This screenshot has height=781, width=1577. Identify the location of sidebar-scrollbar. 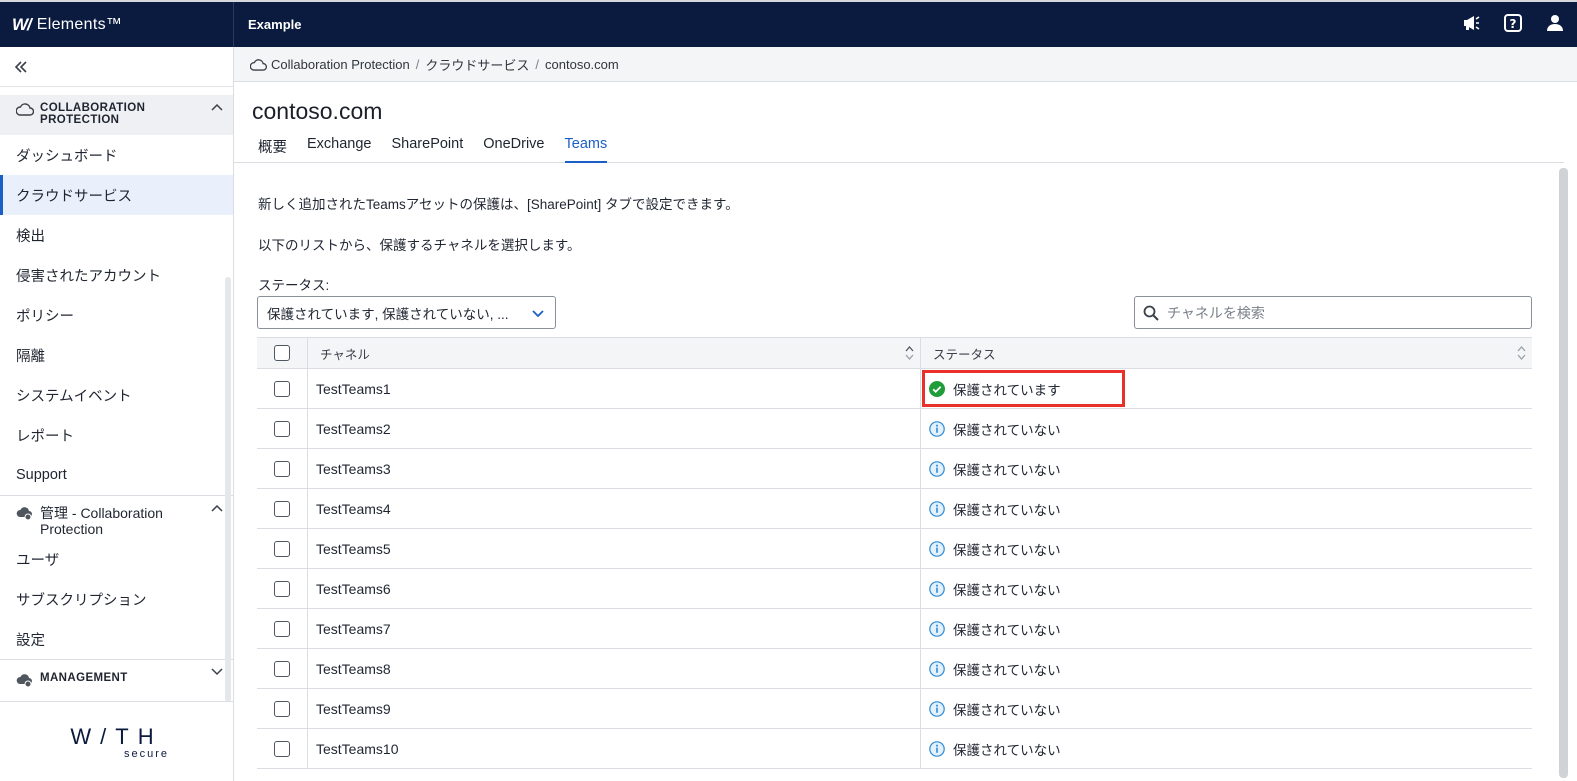
(228, 489).